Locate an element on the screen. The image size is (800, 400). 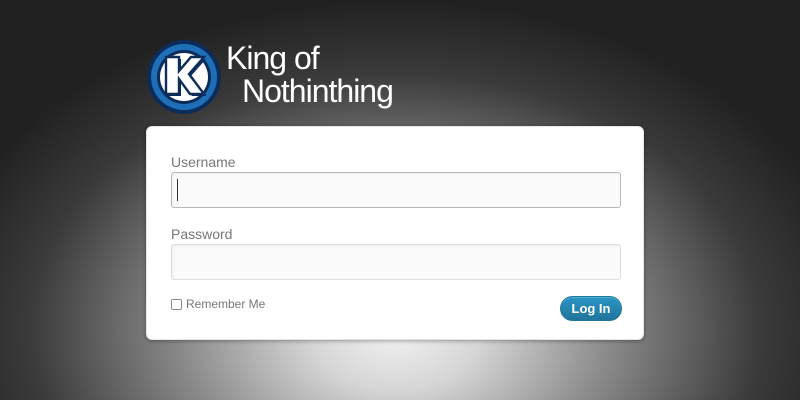
site-title-line2: Nothinthing is located at coordinates (318, 91).